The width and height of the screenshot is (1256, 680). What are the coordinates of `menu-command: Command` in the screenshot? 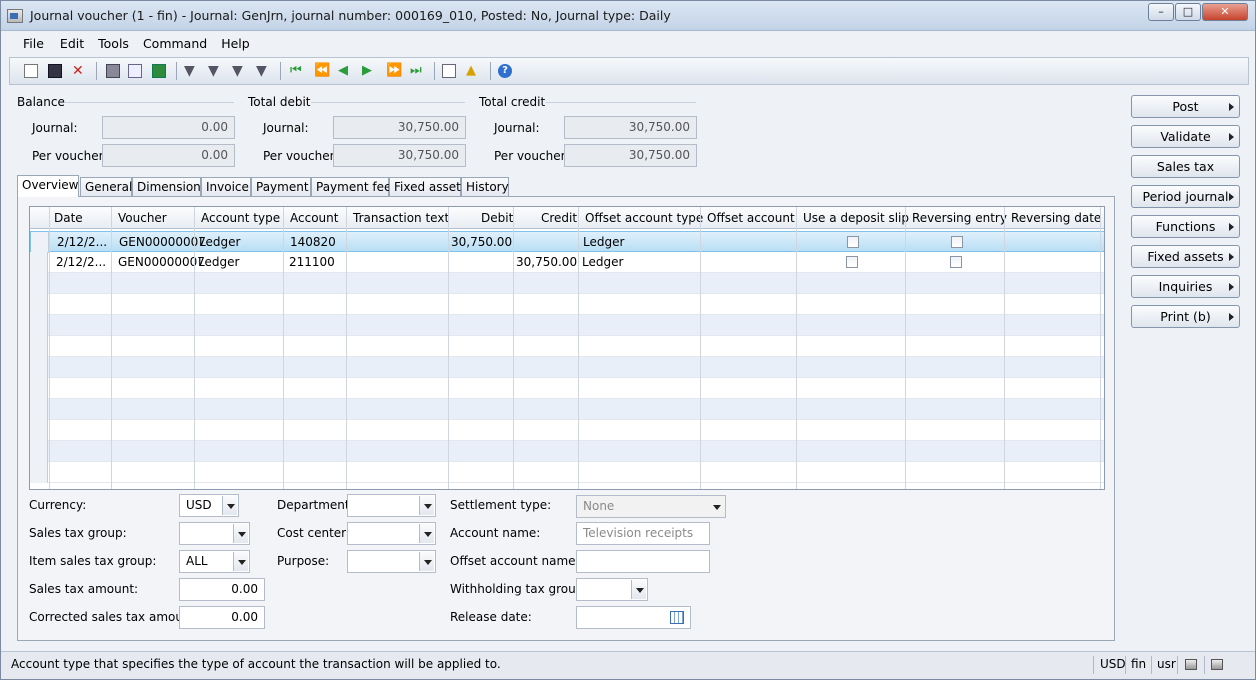 It's located at (176, 44).